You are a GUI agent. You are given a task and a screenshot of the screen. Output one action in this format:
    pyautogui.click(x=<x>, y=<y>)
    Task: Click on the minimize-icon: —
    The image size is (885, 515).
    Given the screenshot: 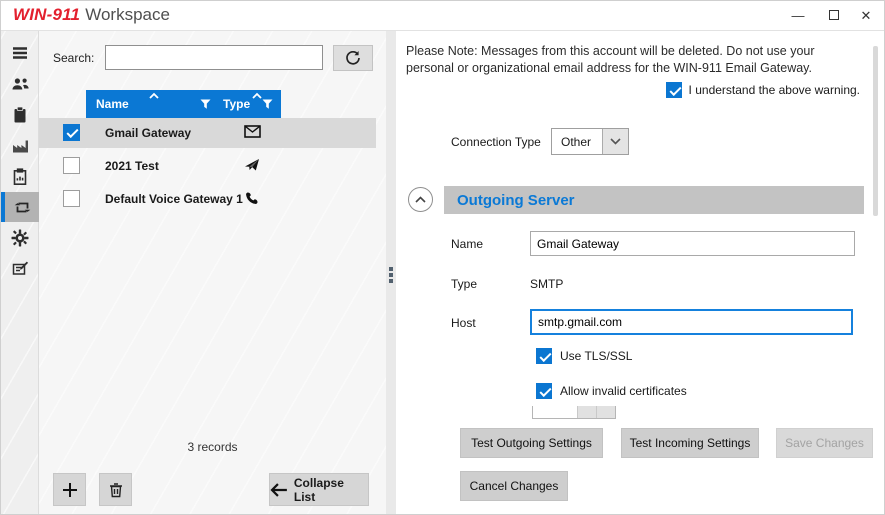 What is the action you would take?
    pyautogui.click(x=798, y=15)
    